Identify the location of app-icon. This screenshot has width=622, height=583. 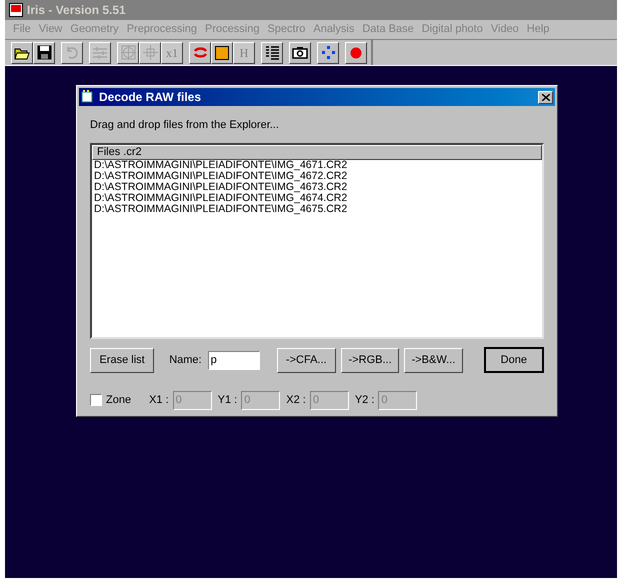
(16, 10).